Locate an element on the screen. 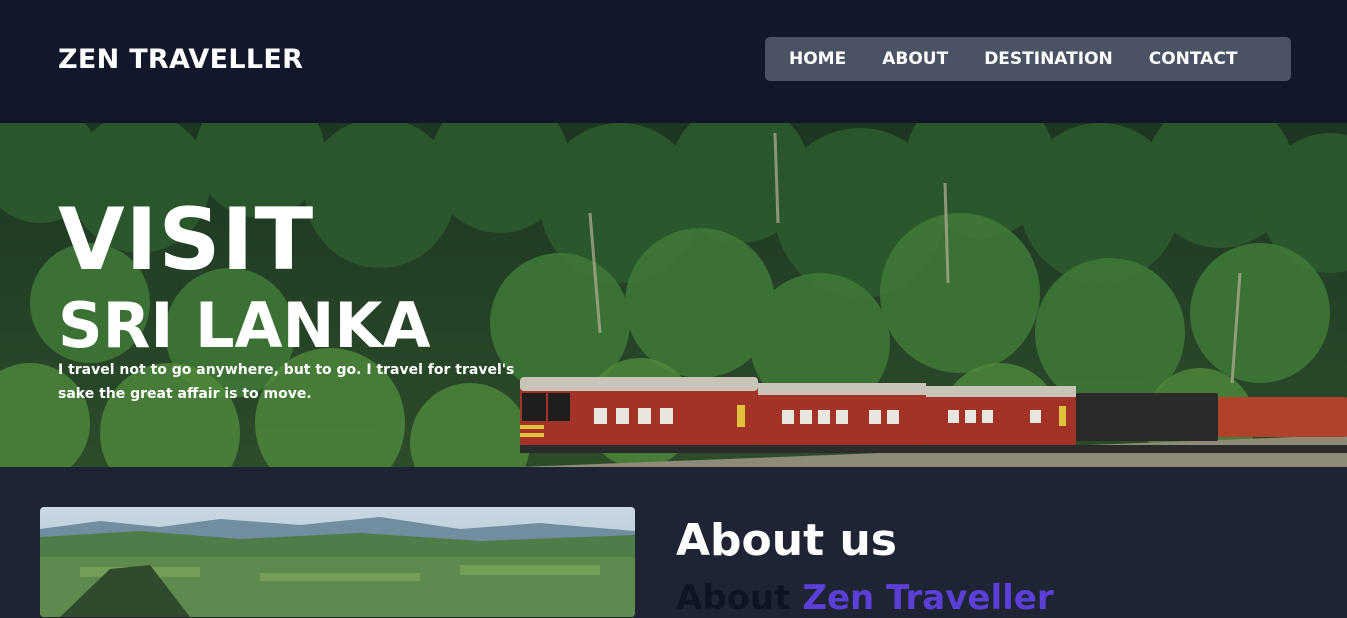 The image size is (1347, 618). landscape-picture is located at coordinates (337, 562).